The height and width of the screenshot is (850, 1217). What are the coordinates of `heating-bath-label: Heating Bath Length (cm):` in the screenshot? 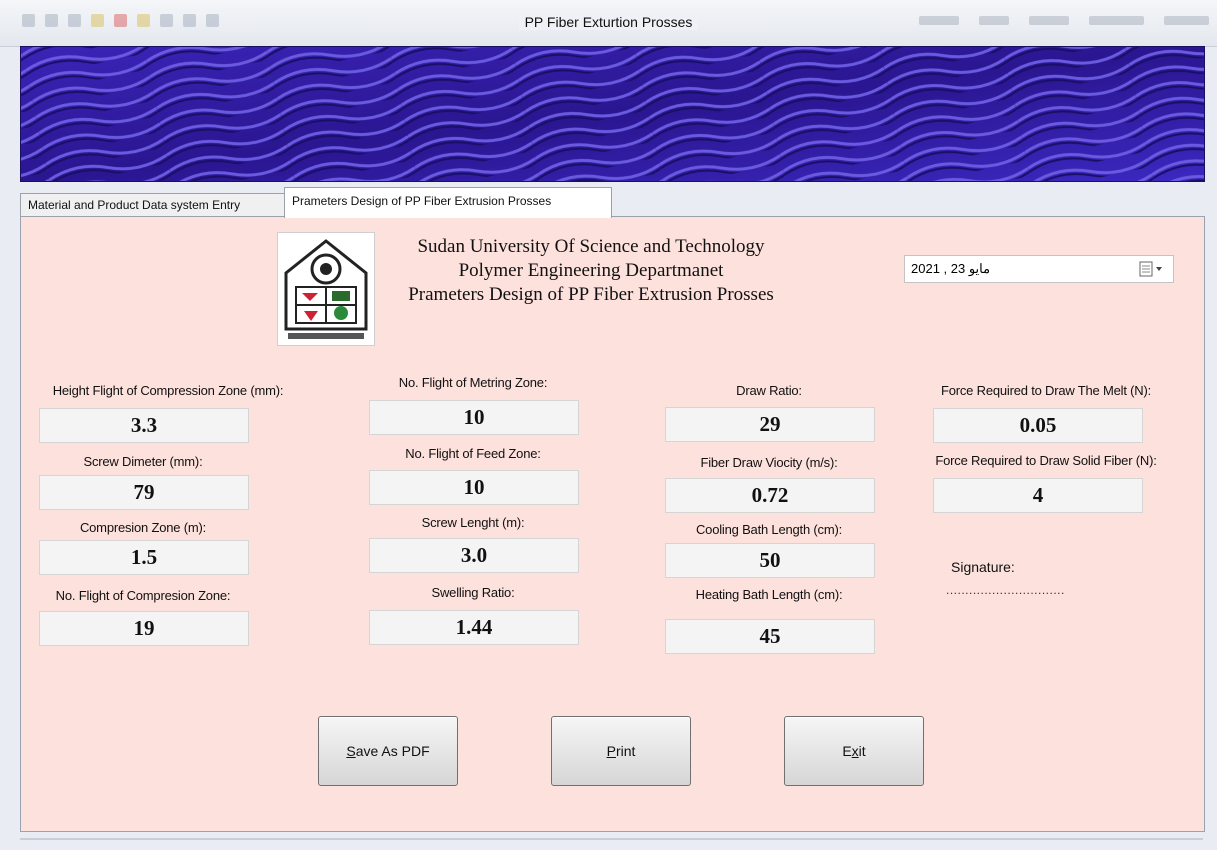 It's located at (769, 594).